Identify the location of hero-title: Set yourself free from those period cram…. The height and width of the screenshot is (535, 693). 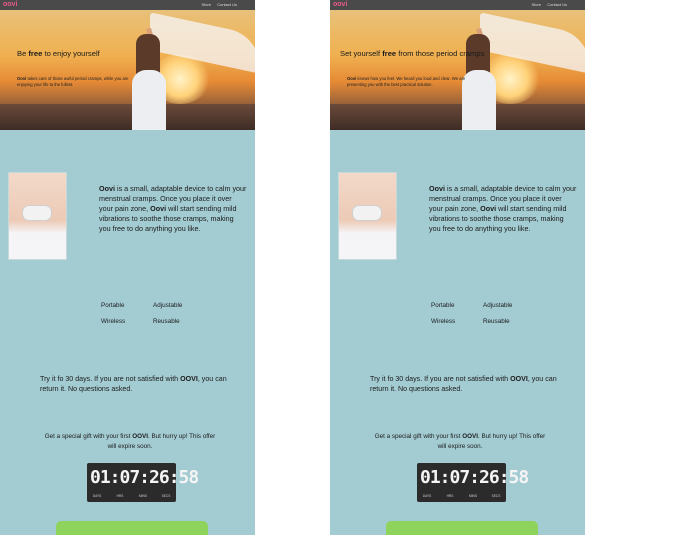
(412, 53).